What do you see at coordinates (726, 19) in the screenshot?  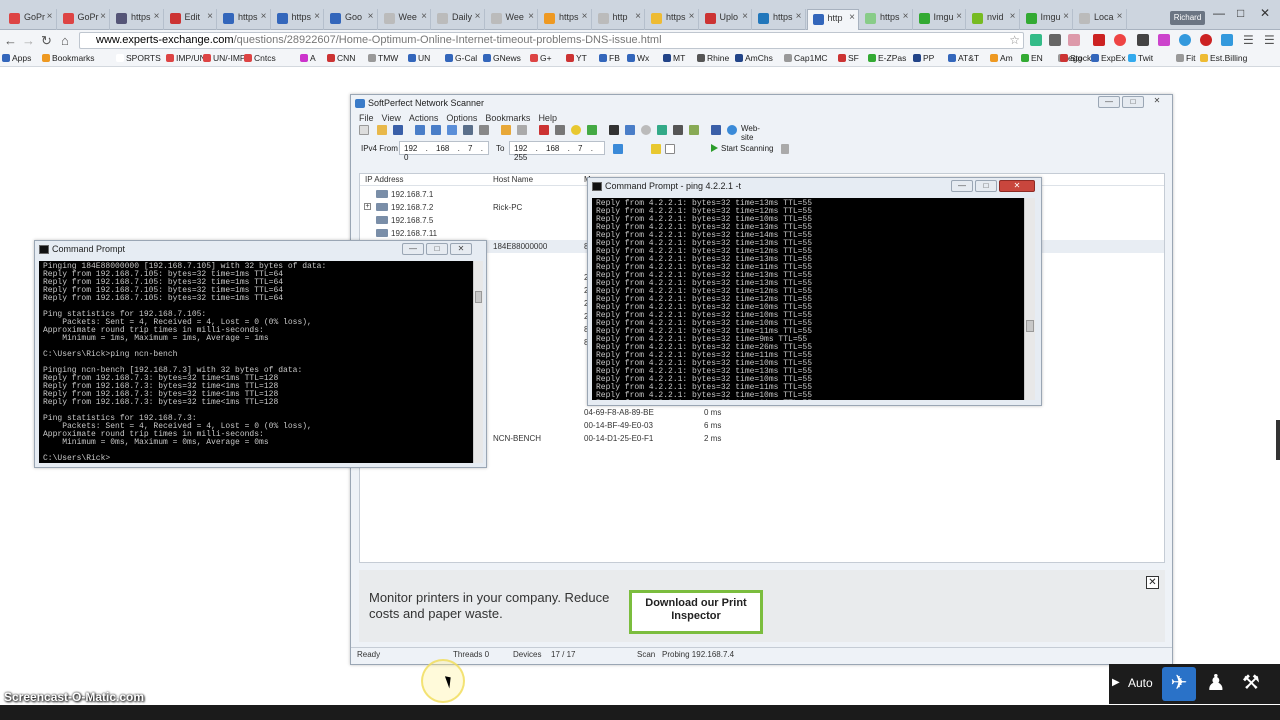 I see `browser-tab: Uplo ×` at bounding box center [726, 19].